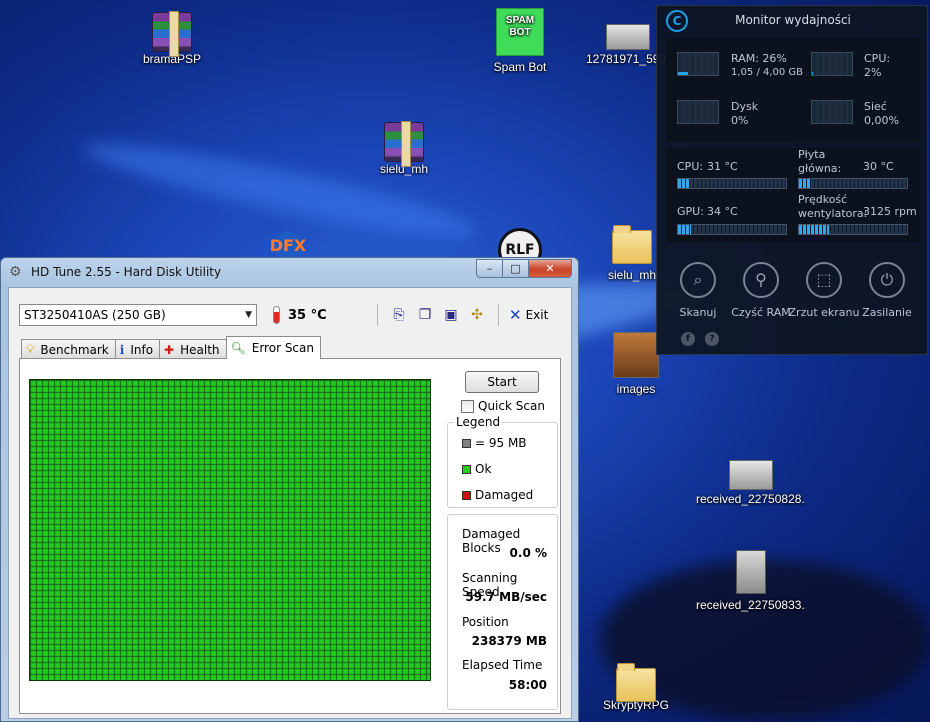 The width and height of the screenshot is (930, 722). I want to click on desktop-icon-label: images, so click(636, 389).